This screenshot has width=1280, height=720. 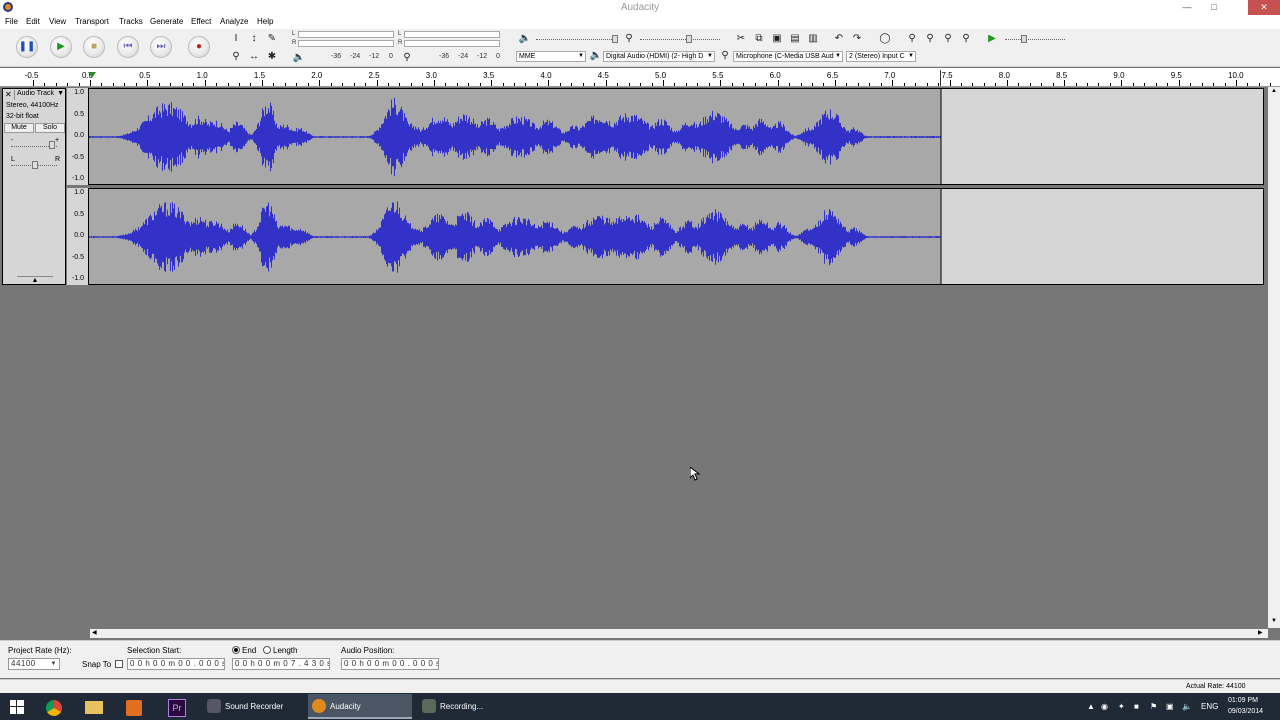 I want to click on ruler-label: 3.5, so click(x=489, y=75).